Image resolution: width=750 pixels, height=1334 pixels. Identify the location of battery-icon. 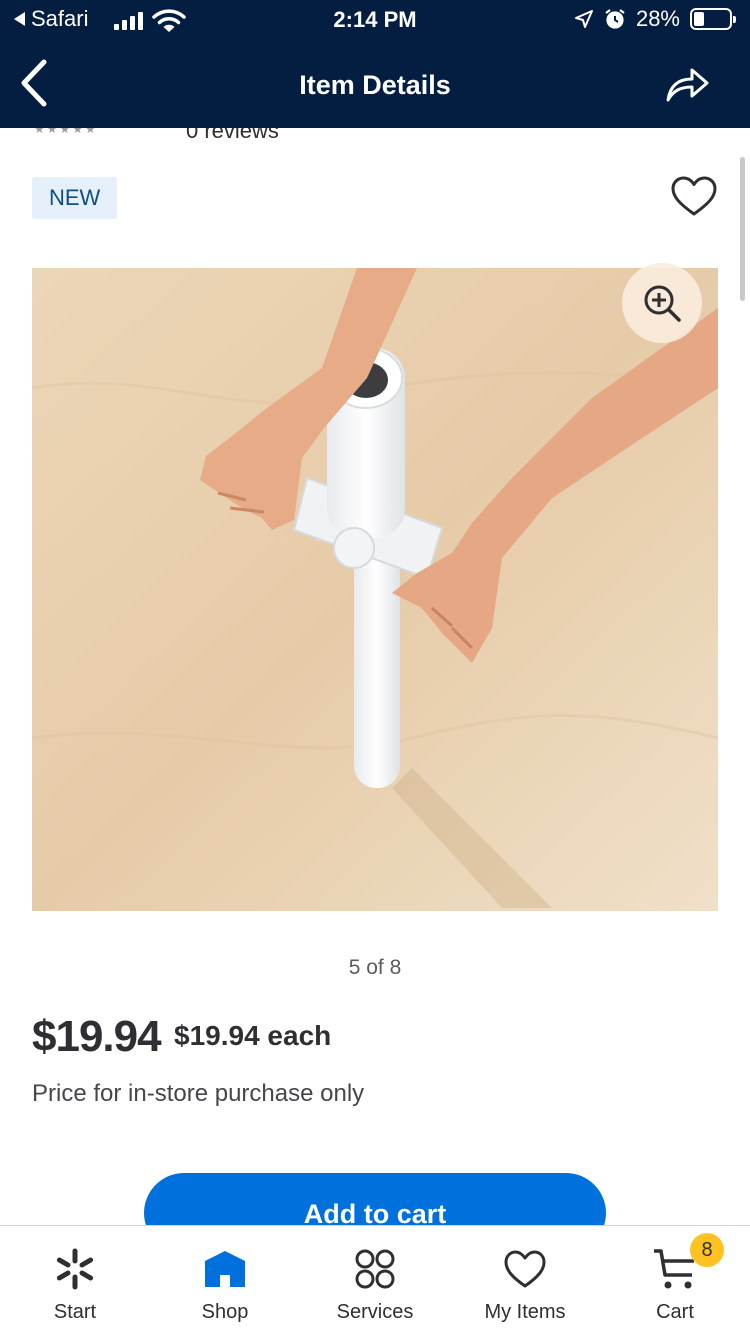
(713, 19).